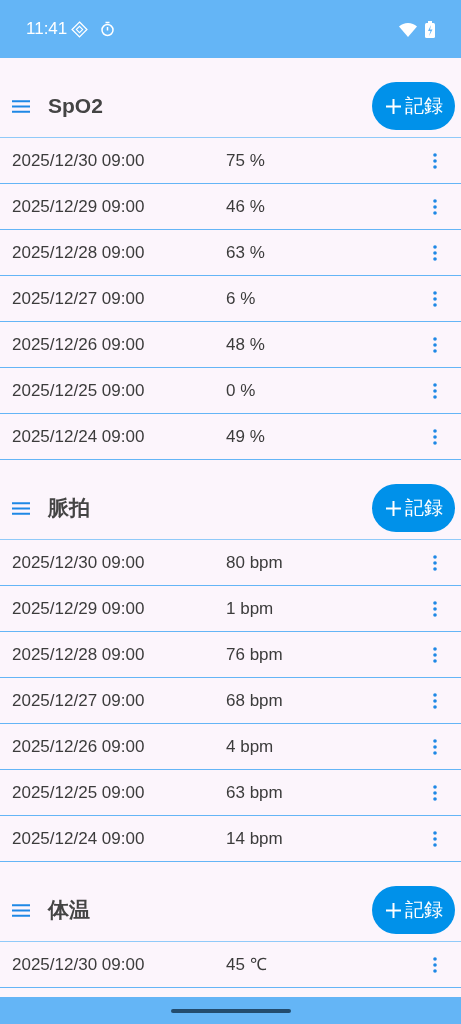 The height and width of the screenshot is (1024, 461). What do you see at coordinates (254, 838) in the screenshot?
I see `value-cell-text: 14 bpm` at bounding box center [254, 838].